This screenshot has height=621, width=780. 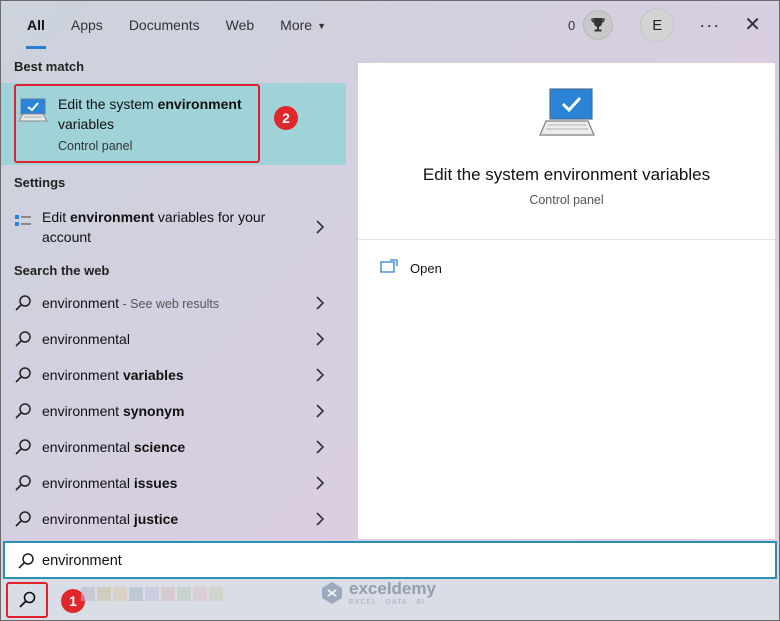 I want to click on web-result-label: environmental, so click(x=86, y=339).